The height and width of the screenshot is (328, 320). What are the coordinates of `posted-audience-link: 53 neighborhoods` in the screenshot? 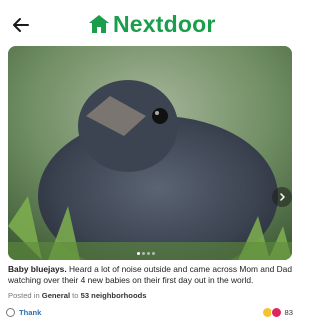 It's located at (114, 295).